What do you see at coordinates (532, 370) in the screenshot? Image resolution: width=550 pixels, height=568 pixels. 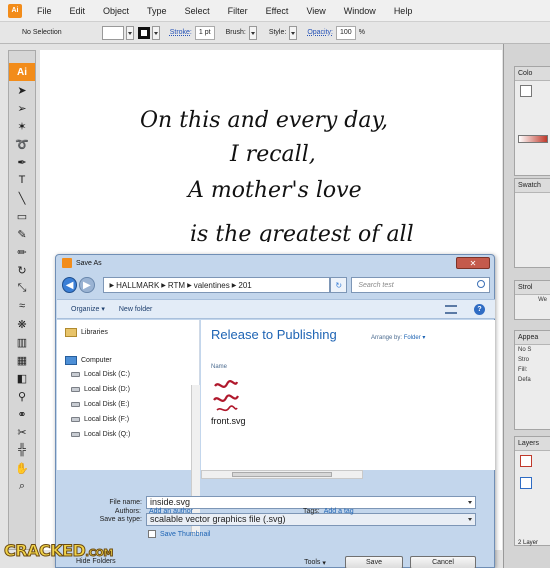 I see `appearance-fill: Fill:` at bounding box center [532, 370].